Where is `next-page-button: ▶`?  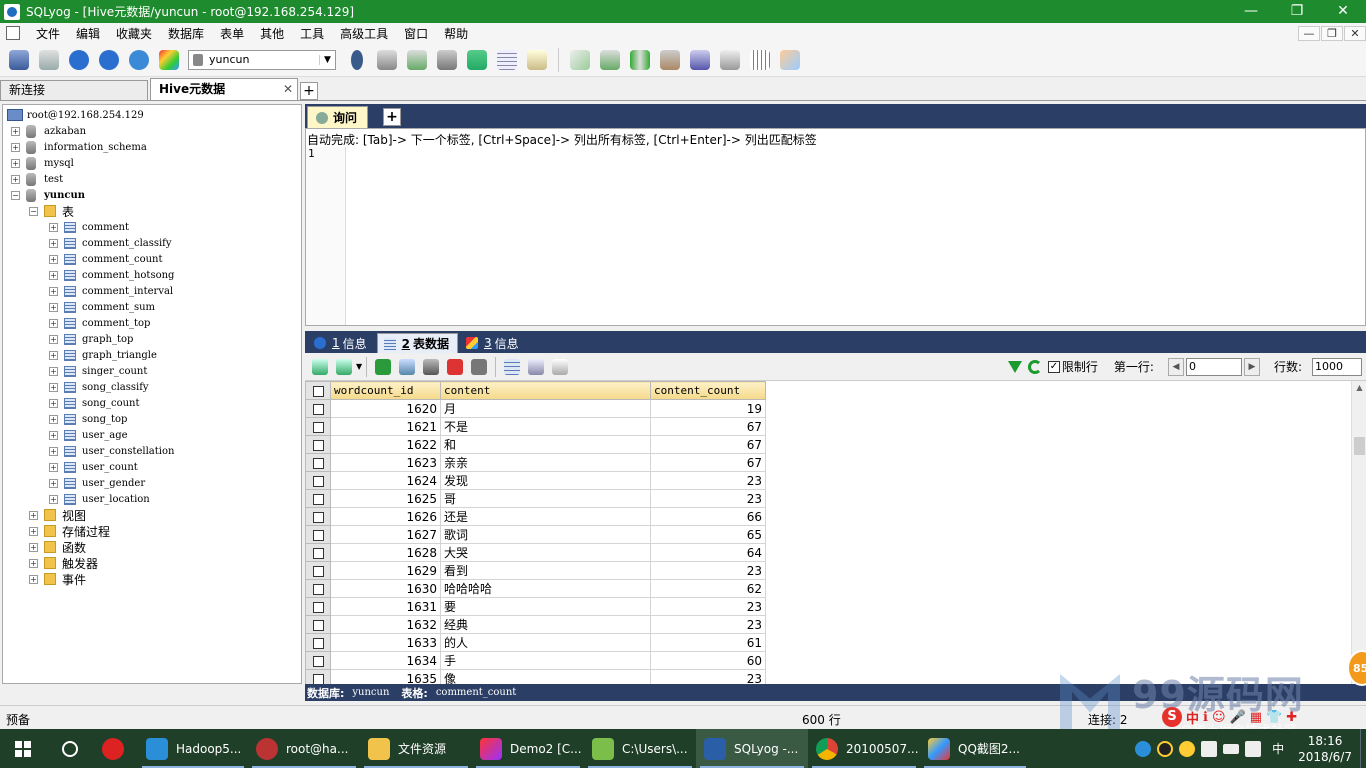 next-page-button: ▶ is located at coordinates (1251, 366).